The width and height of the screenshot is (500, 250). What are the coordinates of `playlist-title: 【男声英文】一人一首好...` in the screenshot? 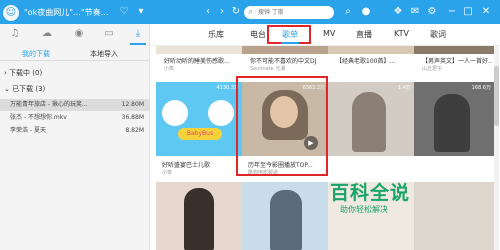 It's located at (457, 60).